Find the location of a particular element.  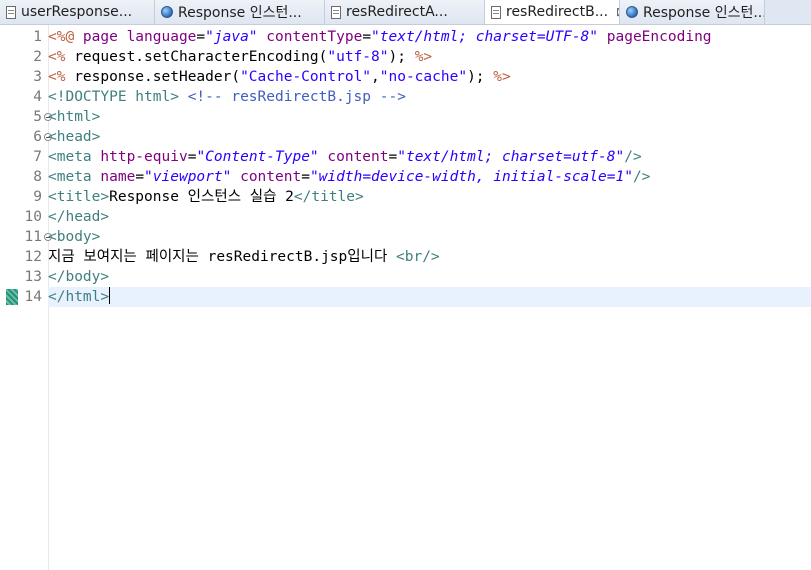

code-token: "text/html; charset=UTF-8" is located at coordinates (485, 37).